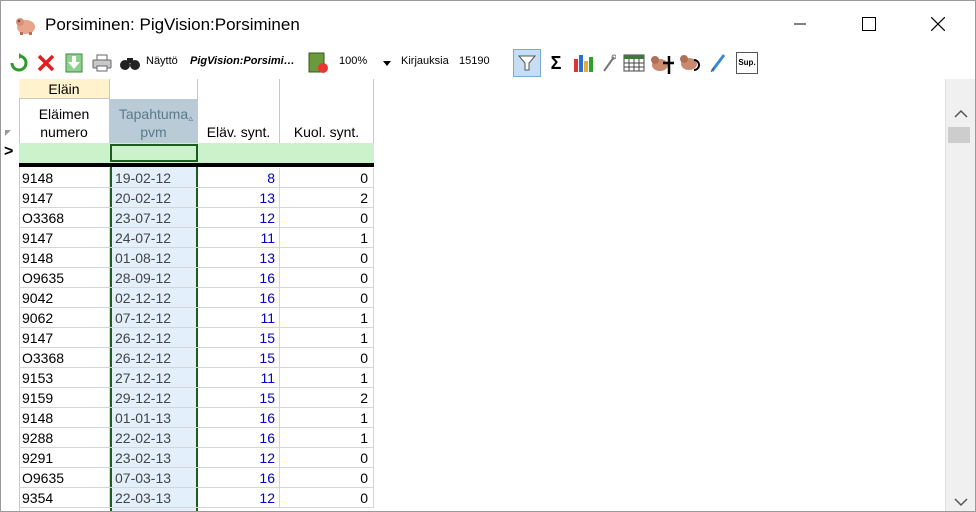 The width and height of the screenshot is (976, 512). Describe the element at coordinates (154, 178) in the screenshot. I see `cell-date: 19-02-12` at that location.